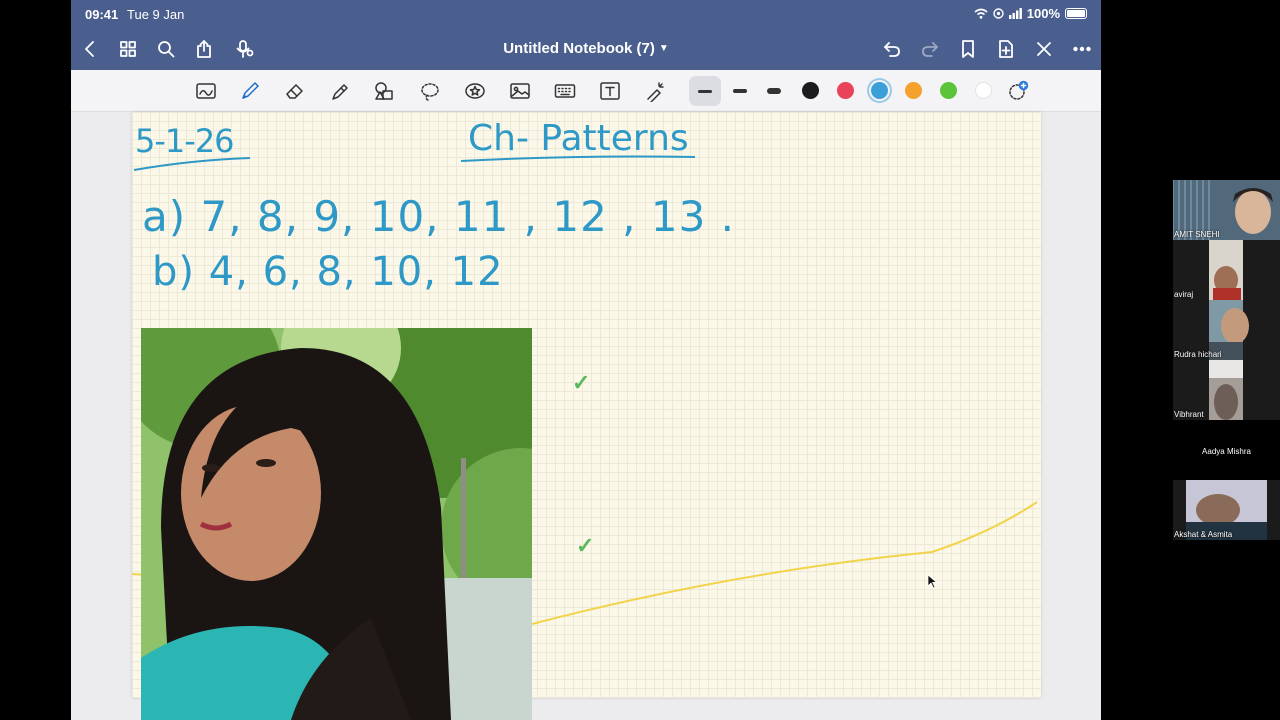  Describe the element at coordinates (1076, 13) in the screenshot. I see `battery-icon` at that location.